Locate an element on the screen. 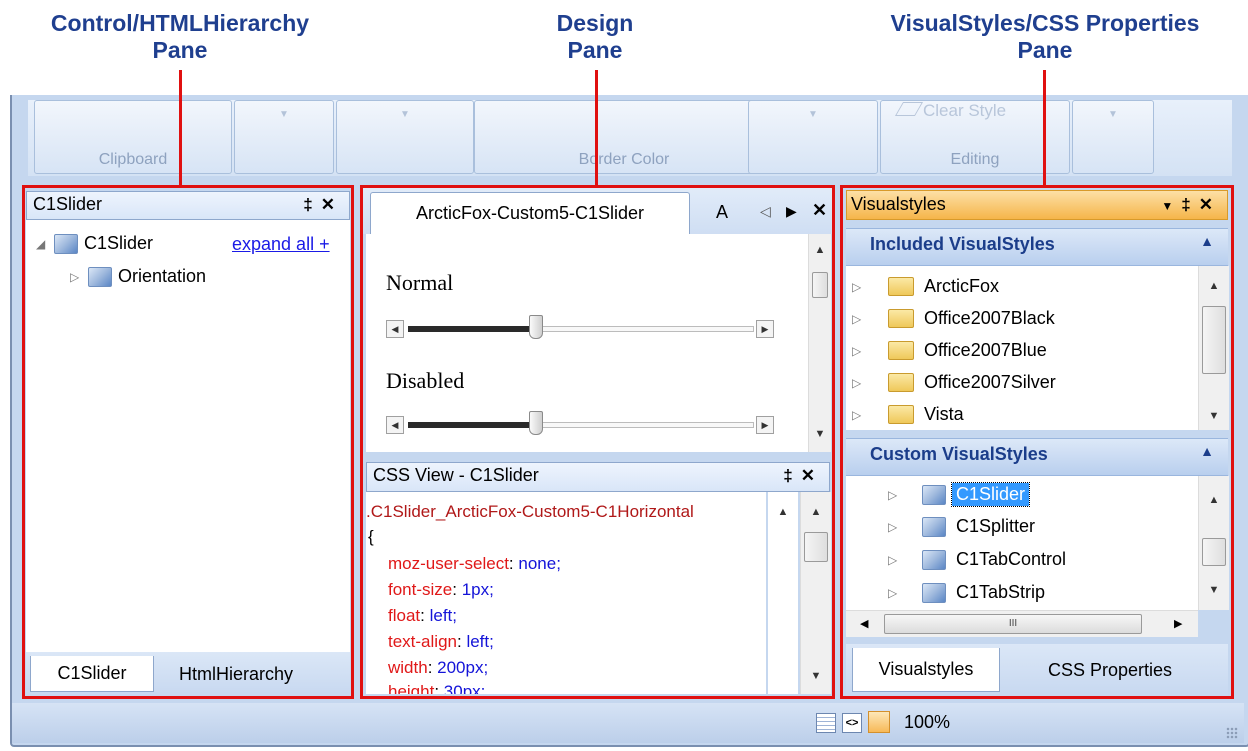 This screenshot has width=1248, height=751. callout-middle-line2: Pane is located at coordinates (595, 50).